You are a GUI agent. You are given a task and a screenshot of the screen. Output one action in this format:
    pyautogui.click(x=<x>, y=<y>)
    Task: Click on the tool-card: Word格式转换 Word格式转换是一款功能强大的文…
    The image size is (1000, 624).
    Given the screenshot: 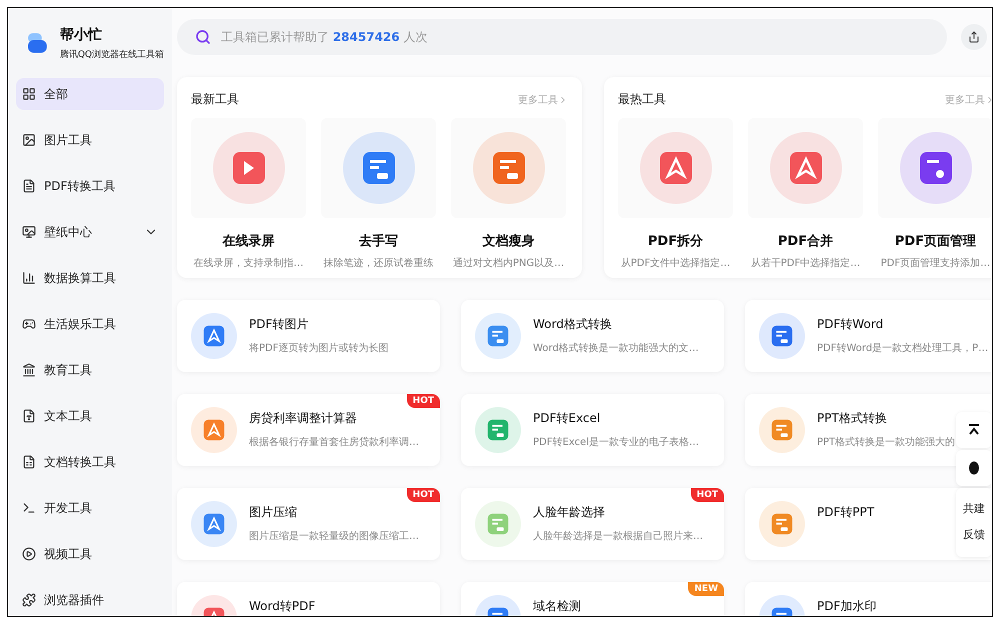 What is the action you would take?
    pyautogui.click(x=592, y=336)
    